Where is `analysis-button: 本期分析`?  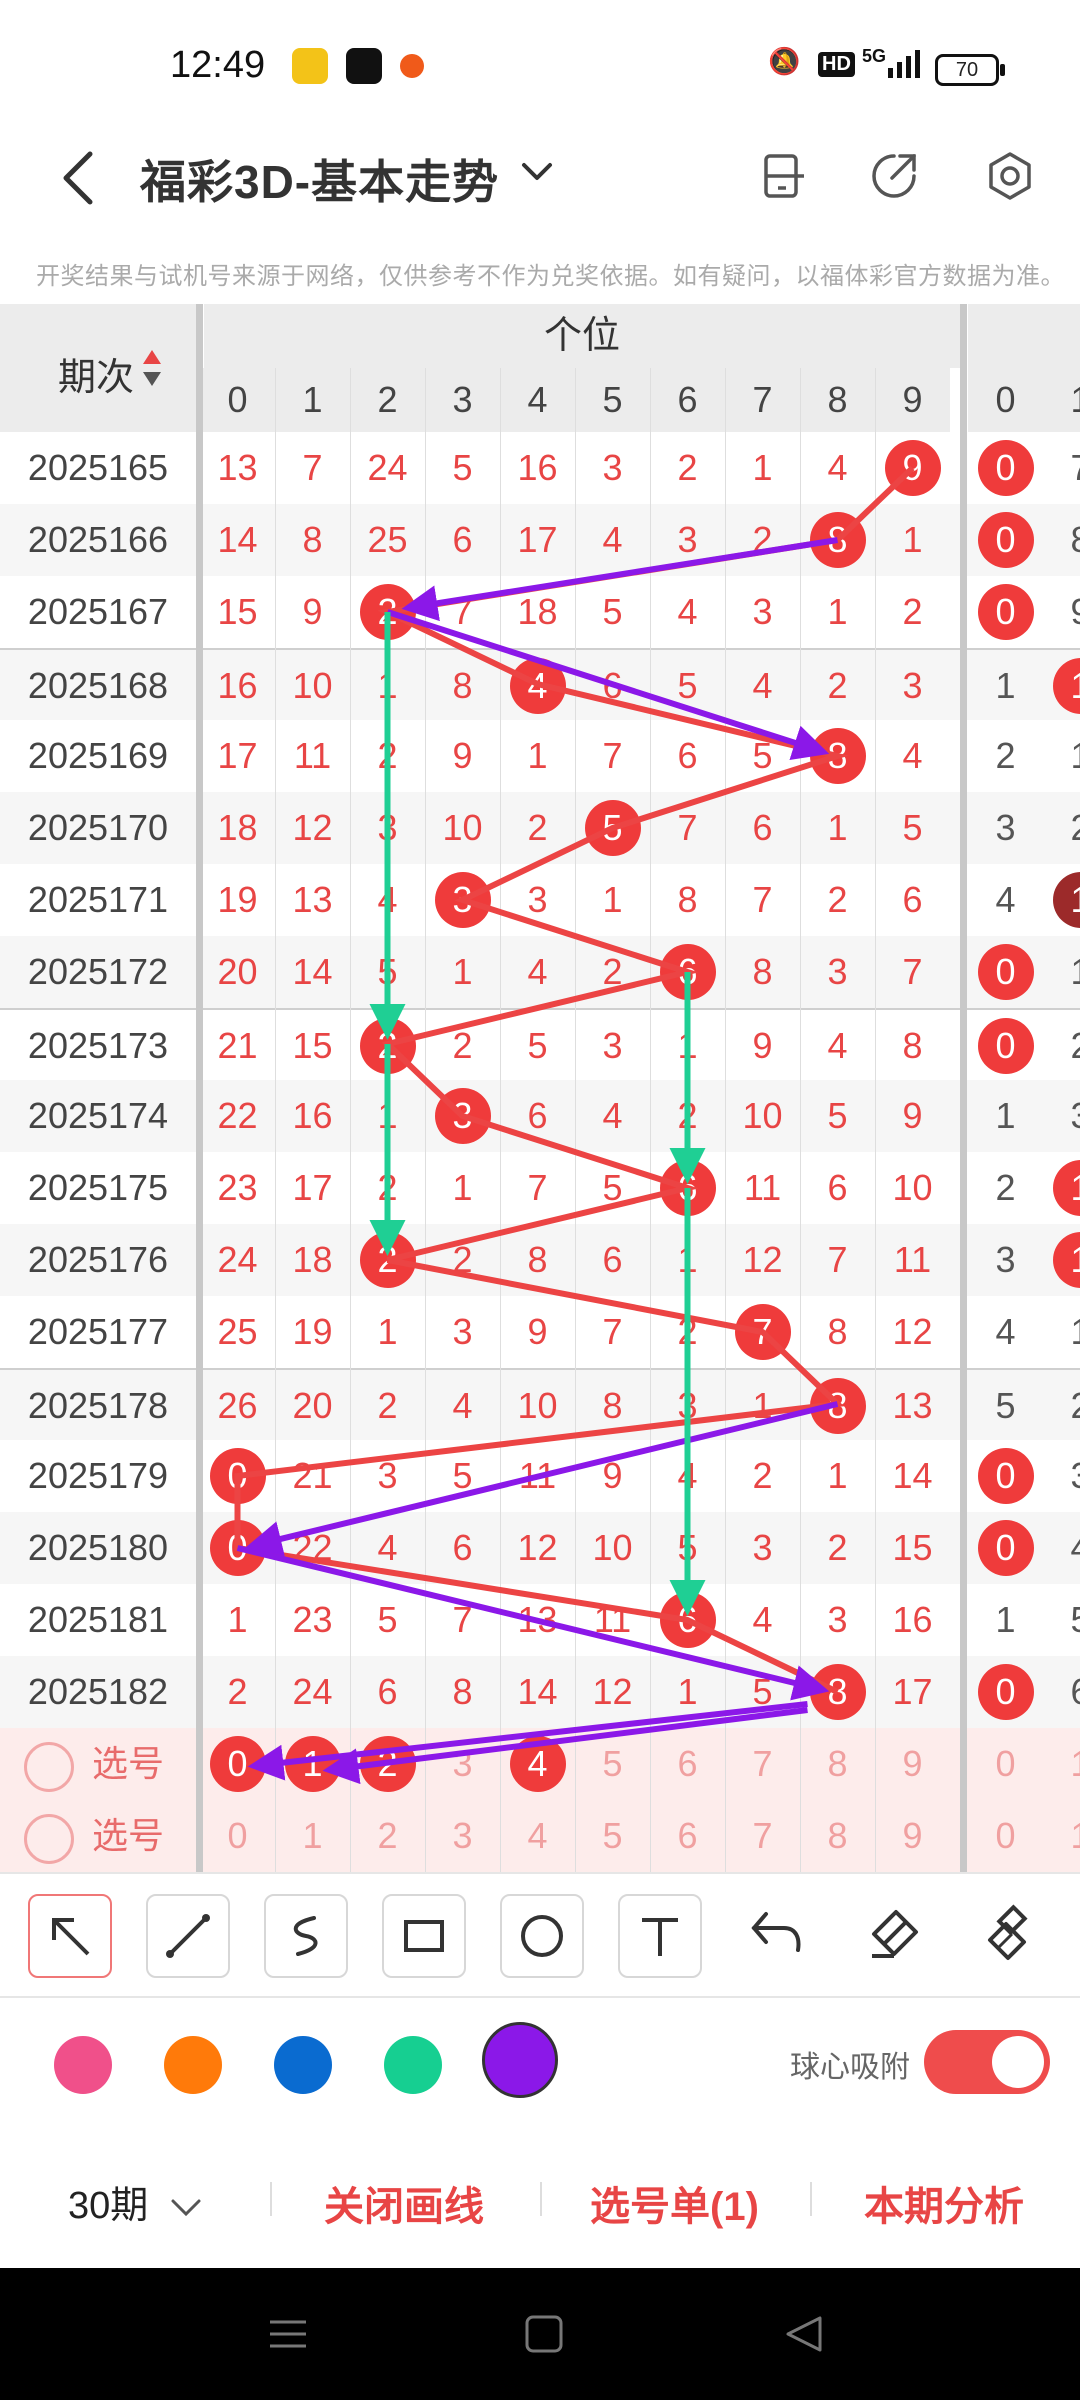 analysis-button: 本期分析 is located at coordinates (944, 2203).